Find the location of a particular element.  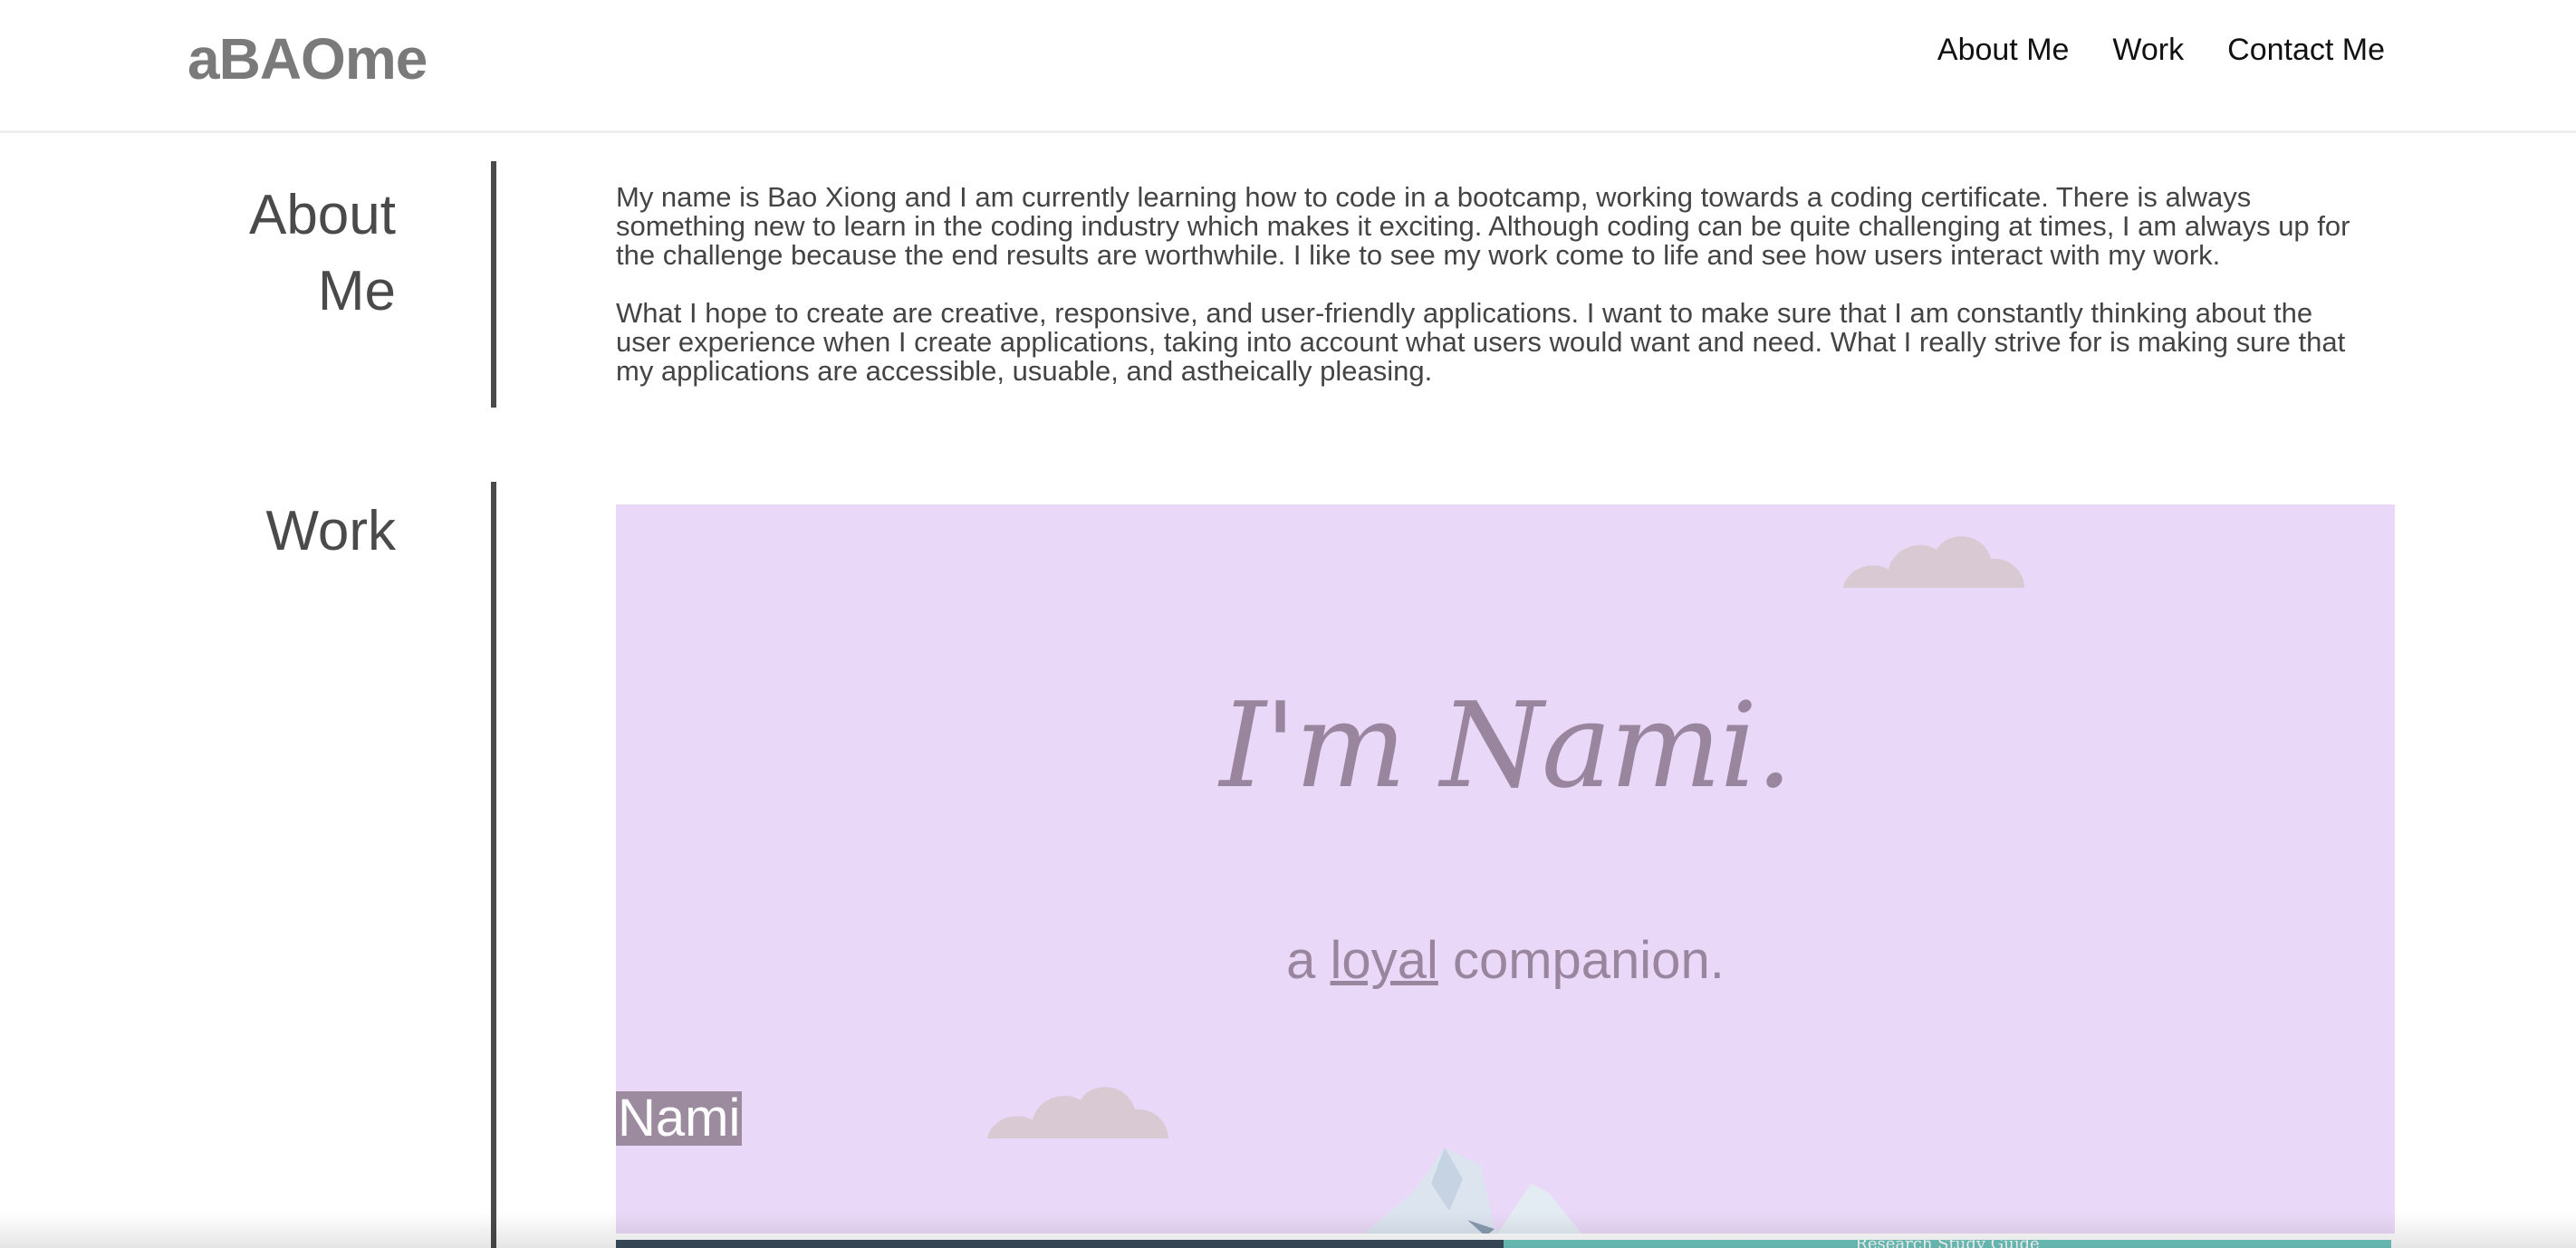

project-hero-title: I'm Nami. is located at coordinates (1506, 745).